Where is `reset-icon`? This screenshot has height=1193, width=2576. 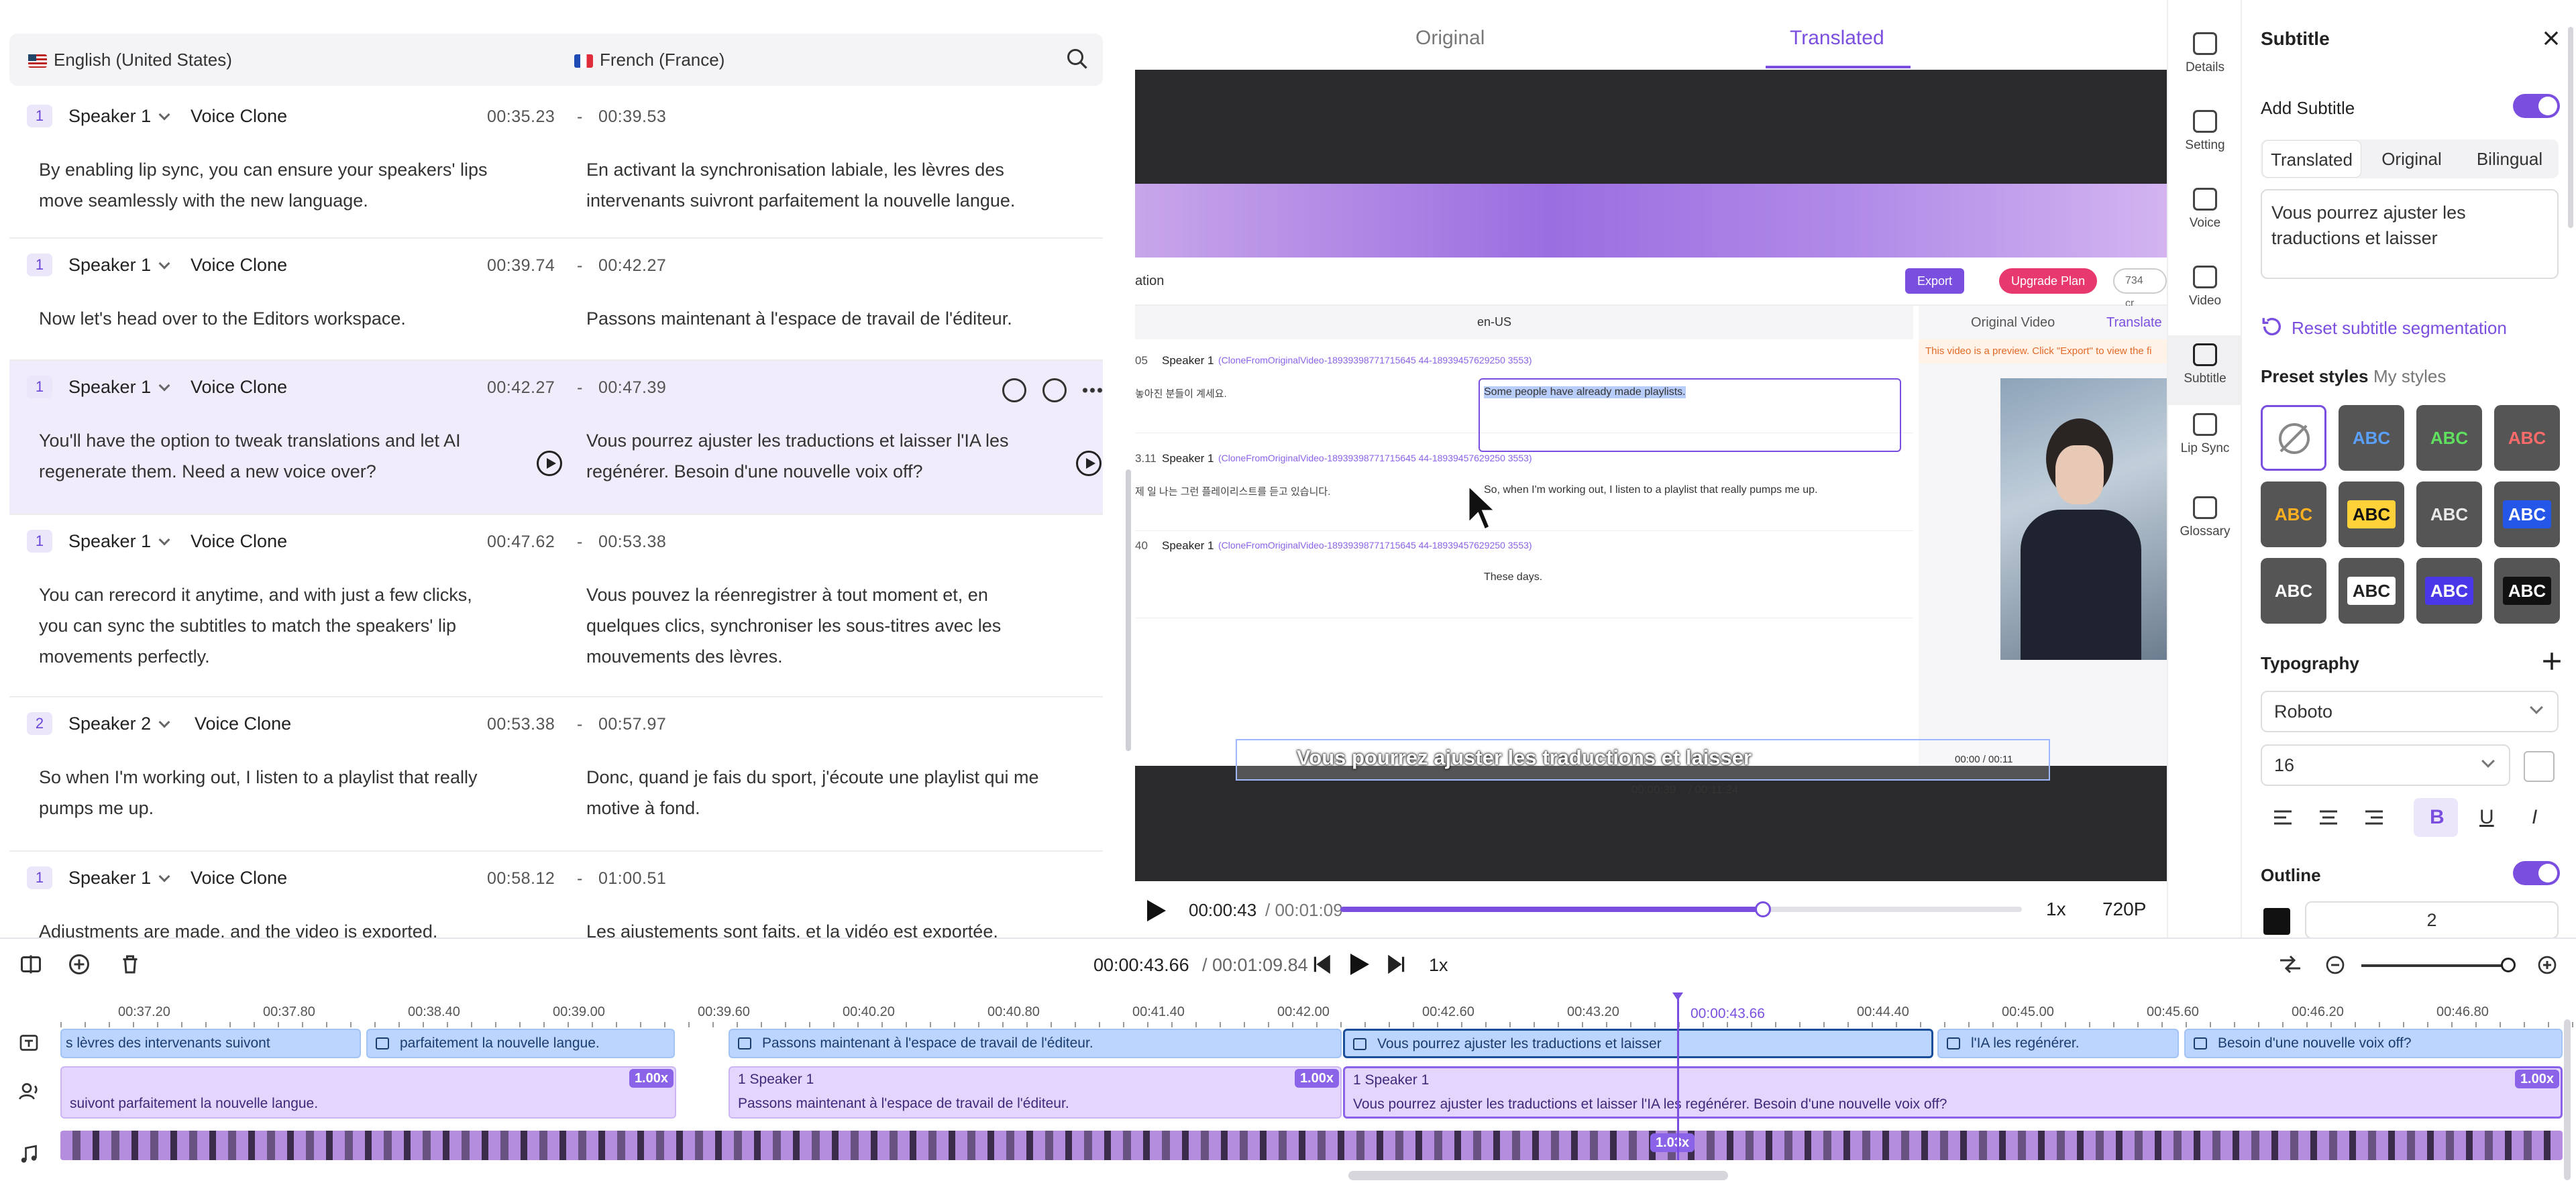
reset-icon is located at coordinates (2272, 326).